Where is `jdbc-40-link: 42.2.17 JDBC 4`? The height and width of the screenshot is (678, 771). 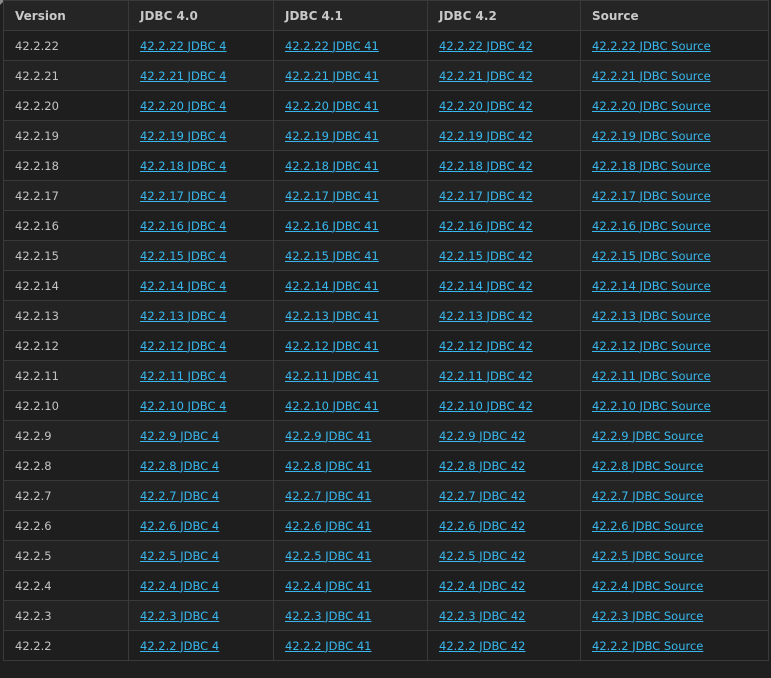
jdbc-40-link: 42.2.17 JDBC 4 is located at coordinates (183, 196).